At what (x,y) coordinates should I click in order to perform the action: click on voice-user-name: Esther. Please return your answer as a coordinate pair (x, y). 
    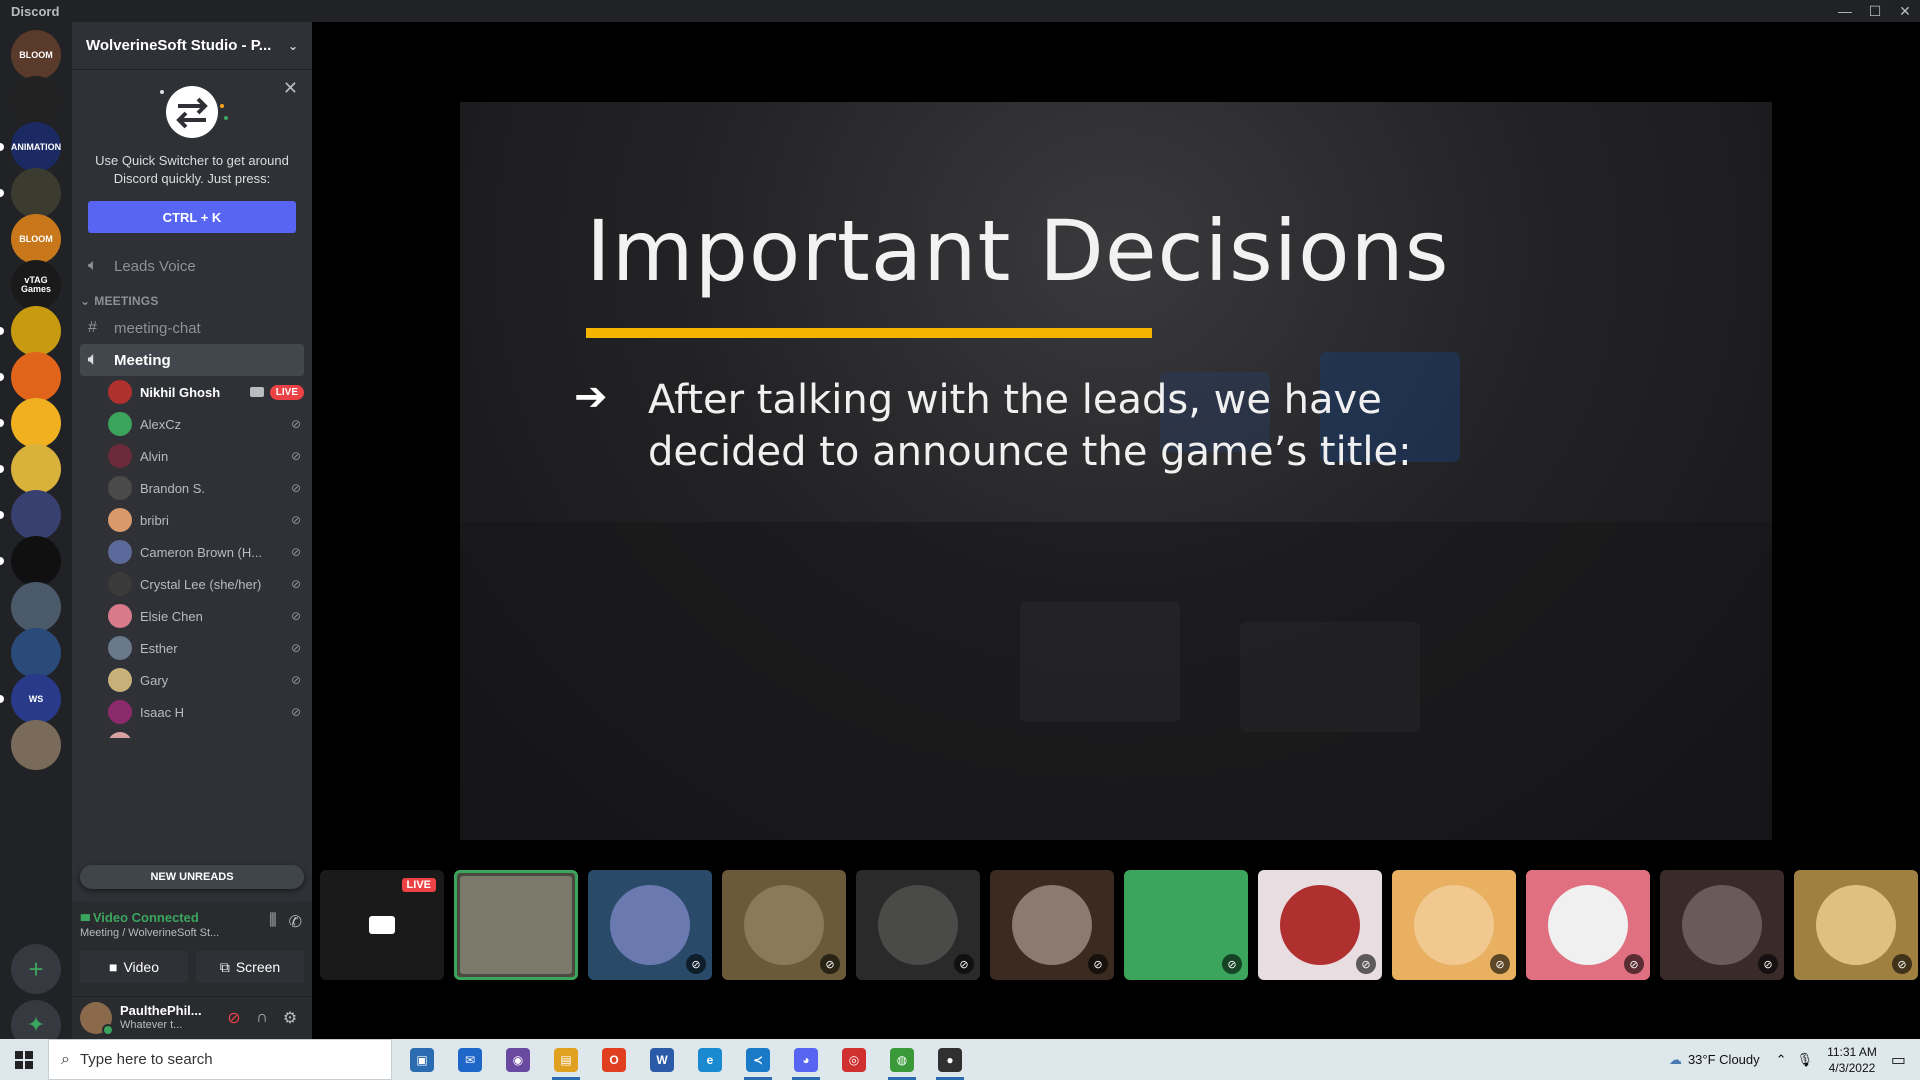
    Looking at the image, I should click on (159, 648).